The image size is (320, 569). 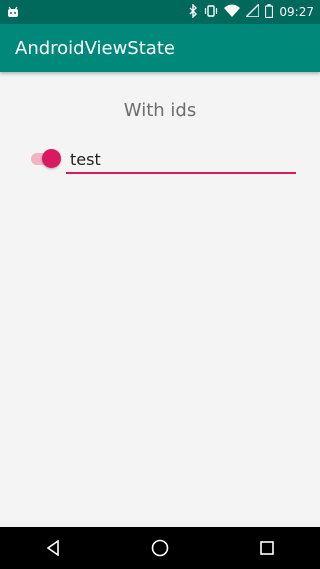 I want to click on back-button, so click(x=53, y=548).